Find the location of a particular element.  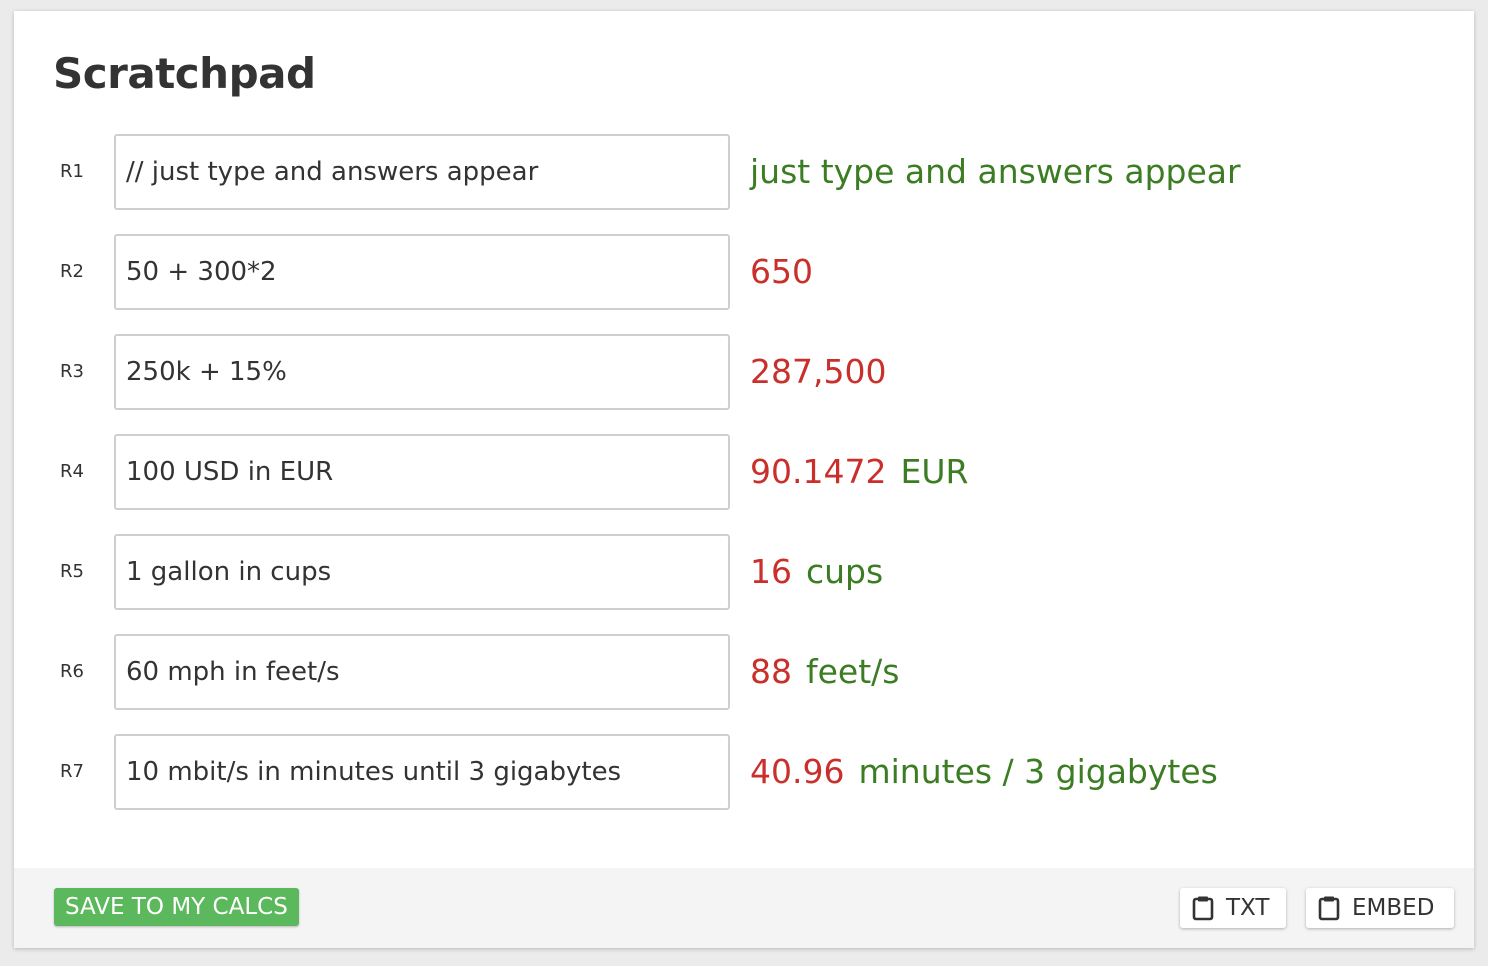

result-comment: just type and answers appear is located at coordinates (995, 171).